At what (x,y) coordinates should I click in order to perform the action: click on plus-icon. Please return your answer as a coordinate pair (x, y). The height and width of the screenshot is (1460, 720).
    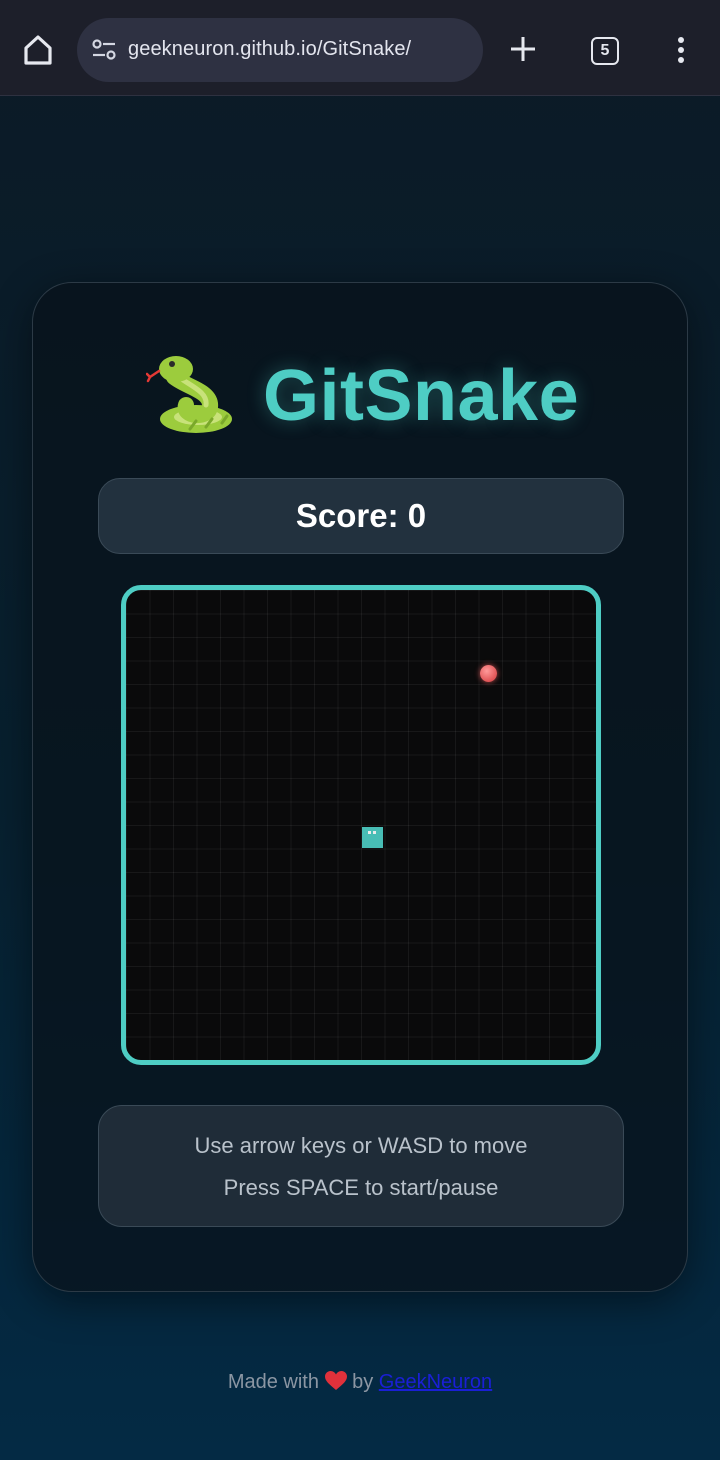
    Looking at the image, I should click on (523, 49).